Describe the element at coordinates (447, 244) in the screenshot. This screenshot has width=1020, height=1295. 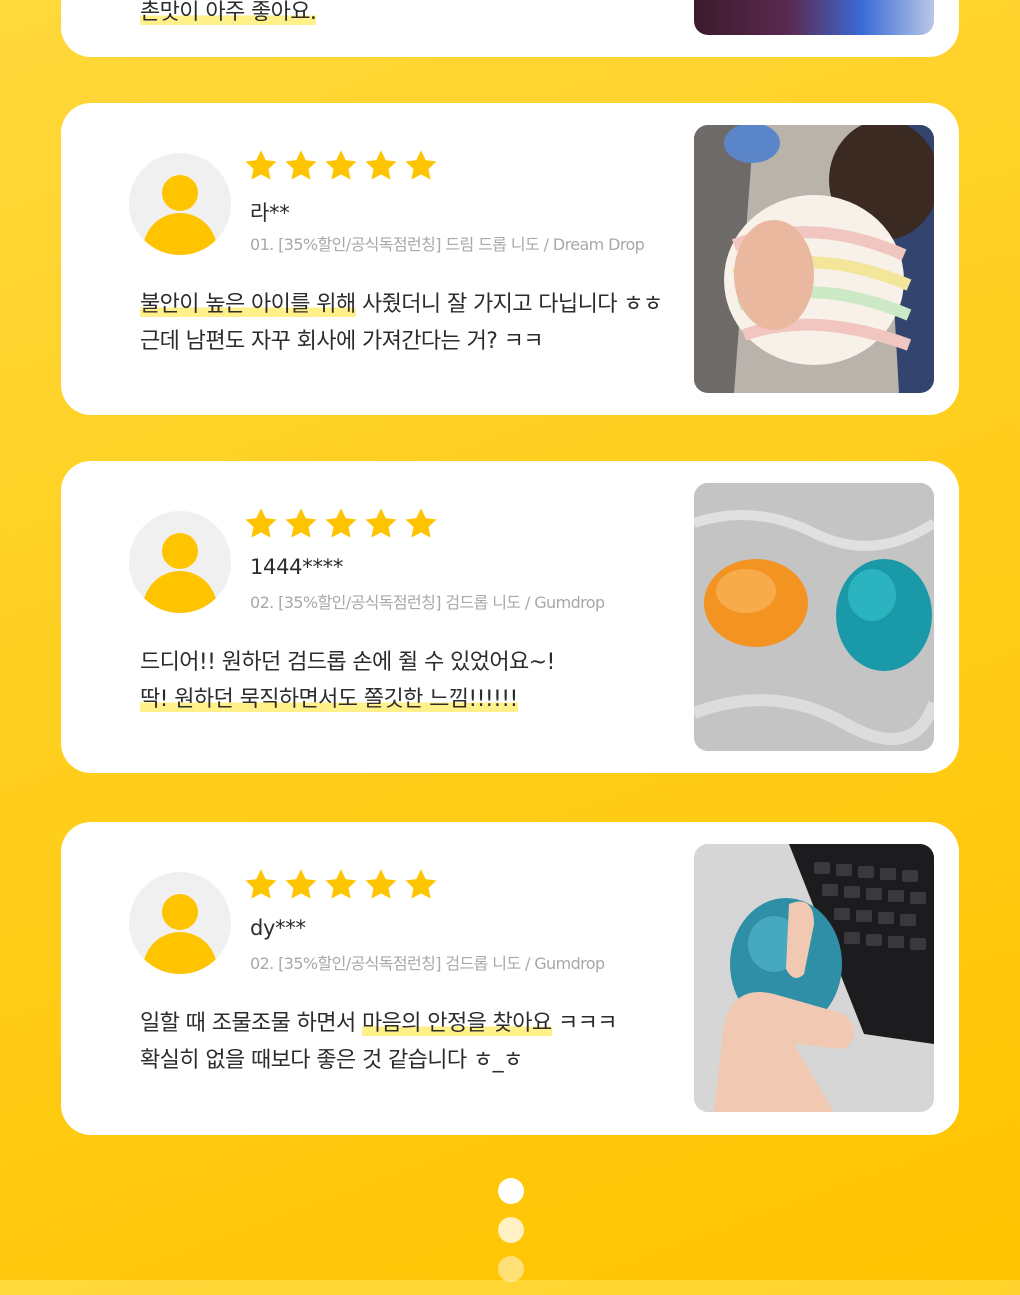
I see `review-product: 01. [35%할인/공식독점런칭] 드림 드롭 니도 / Dream Drop` at that location.